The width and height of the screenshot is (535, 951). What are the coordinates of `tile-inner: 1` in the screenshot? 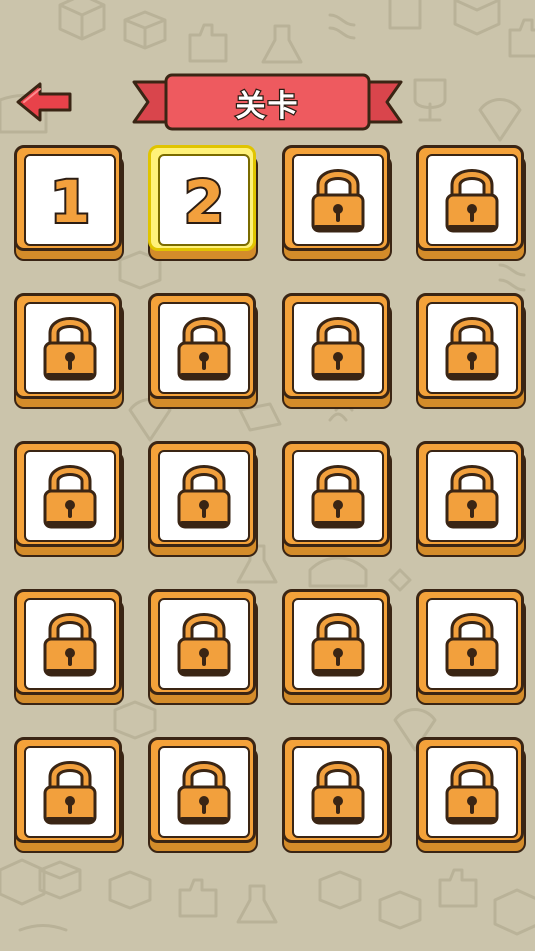 It's located at (70, 200).